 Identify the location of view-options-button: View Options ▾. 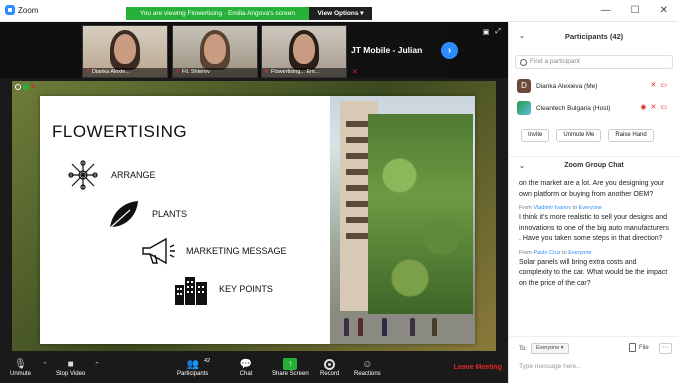
(340, 13).